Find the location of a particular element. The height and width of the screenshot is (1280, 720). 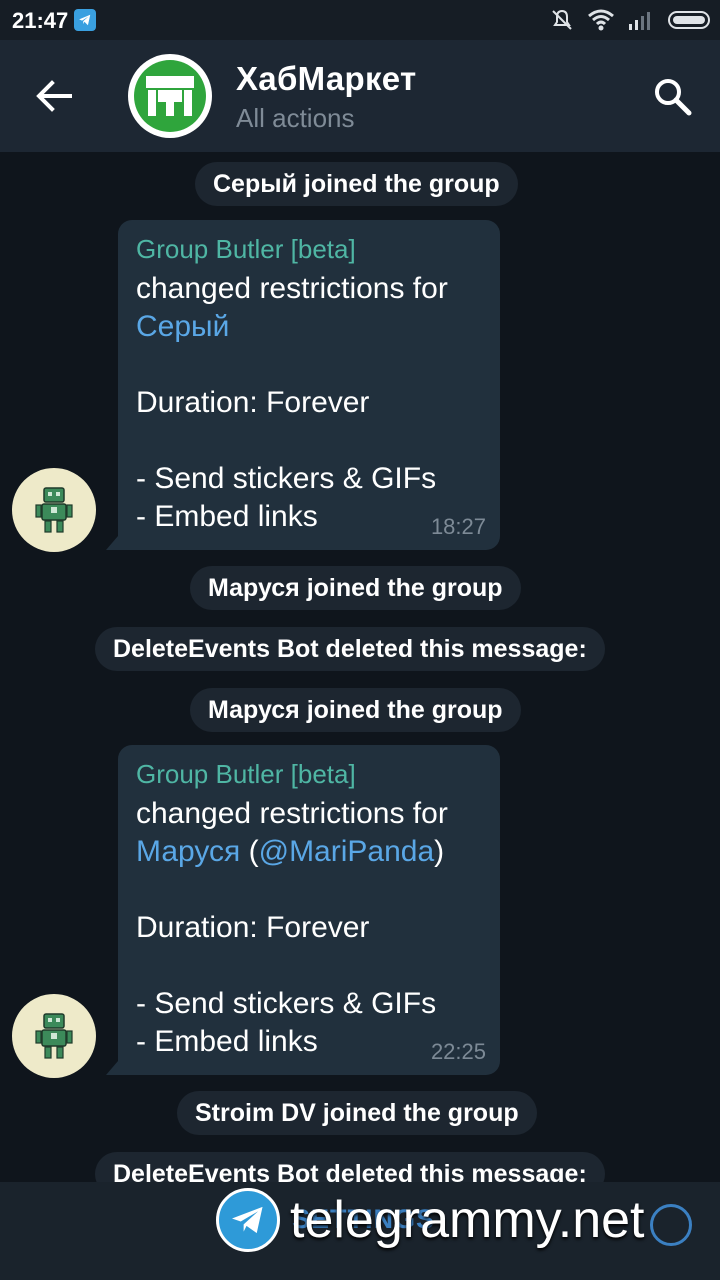

search-icon is located at coordinates (672, 96).